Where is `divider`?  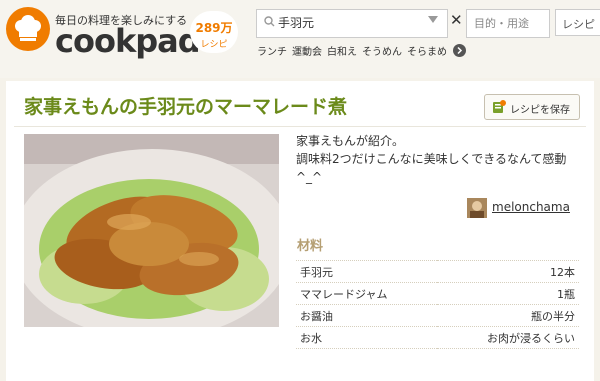 divider is located at coordinates (300, 126).